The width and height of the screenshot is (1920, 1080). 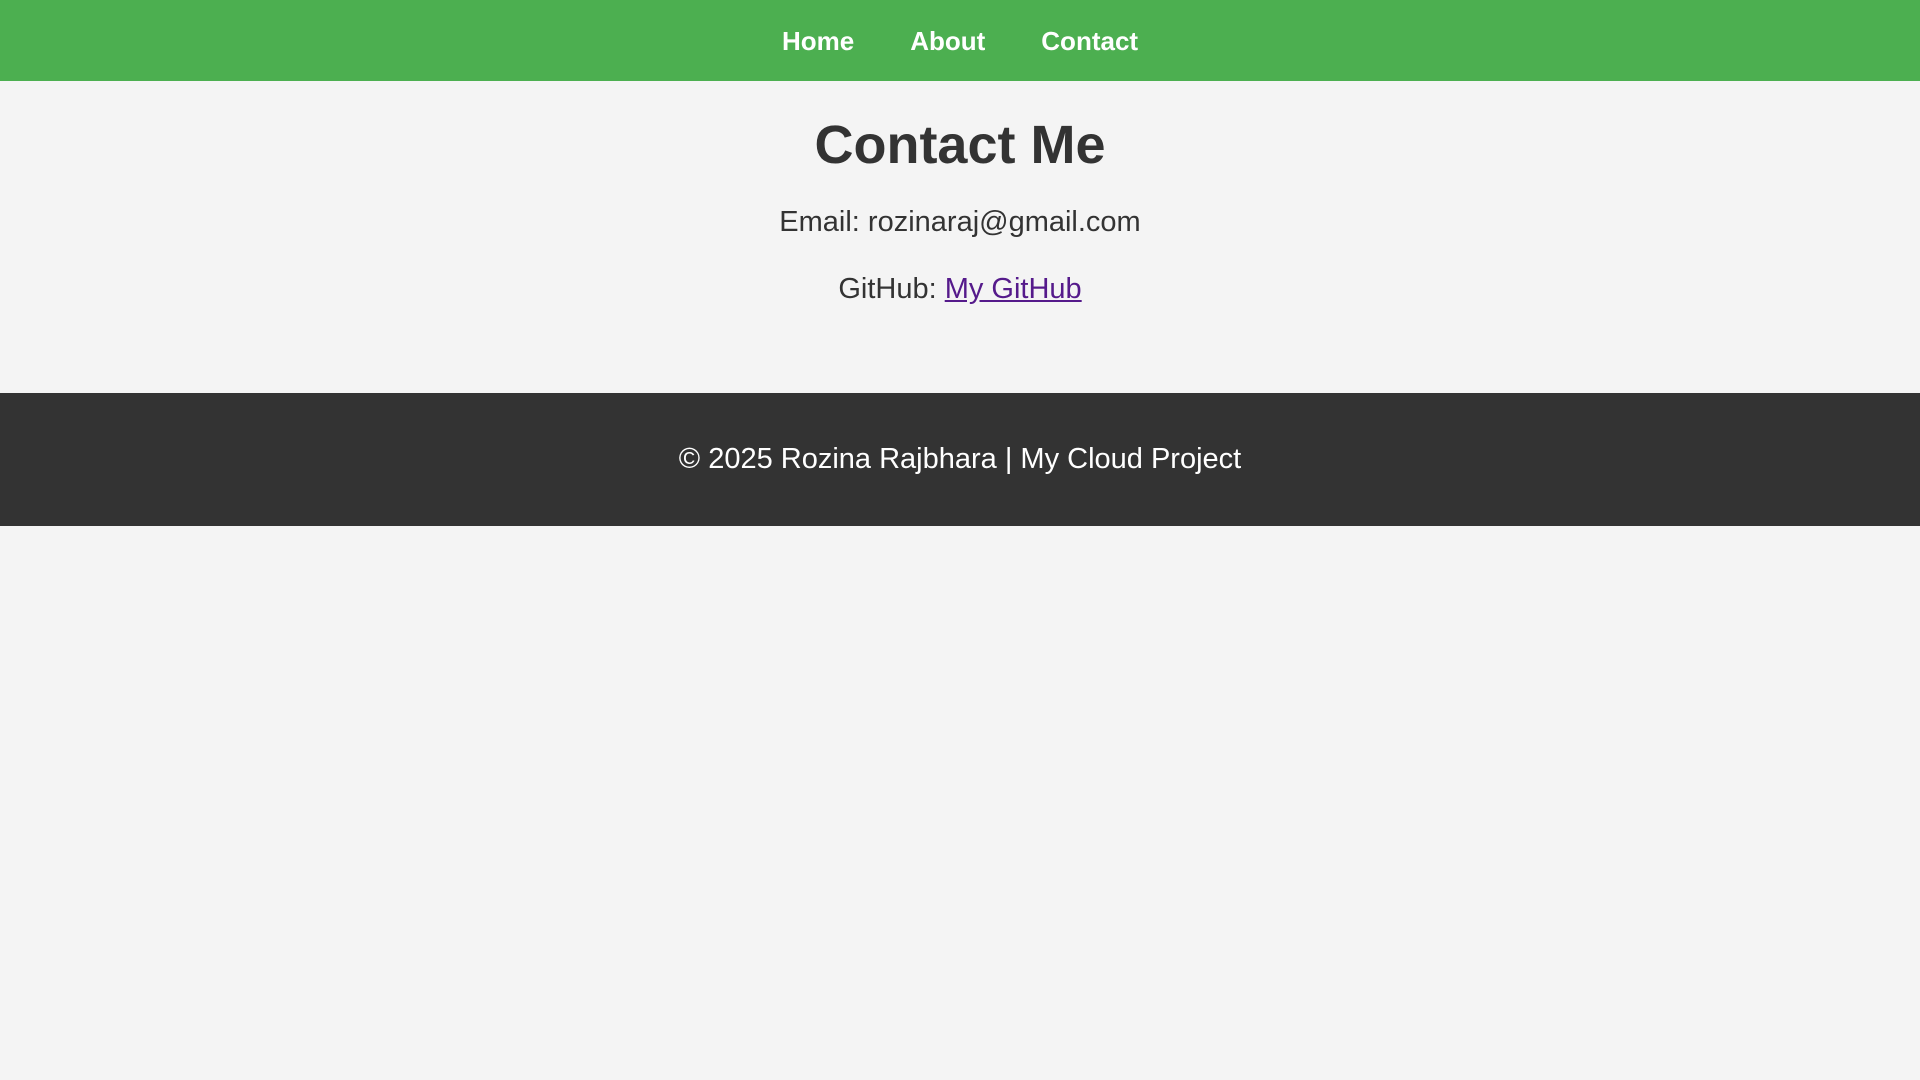 I want to click on github-line: GitHub: My GitHub, so click(x=960, y=289).